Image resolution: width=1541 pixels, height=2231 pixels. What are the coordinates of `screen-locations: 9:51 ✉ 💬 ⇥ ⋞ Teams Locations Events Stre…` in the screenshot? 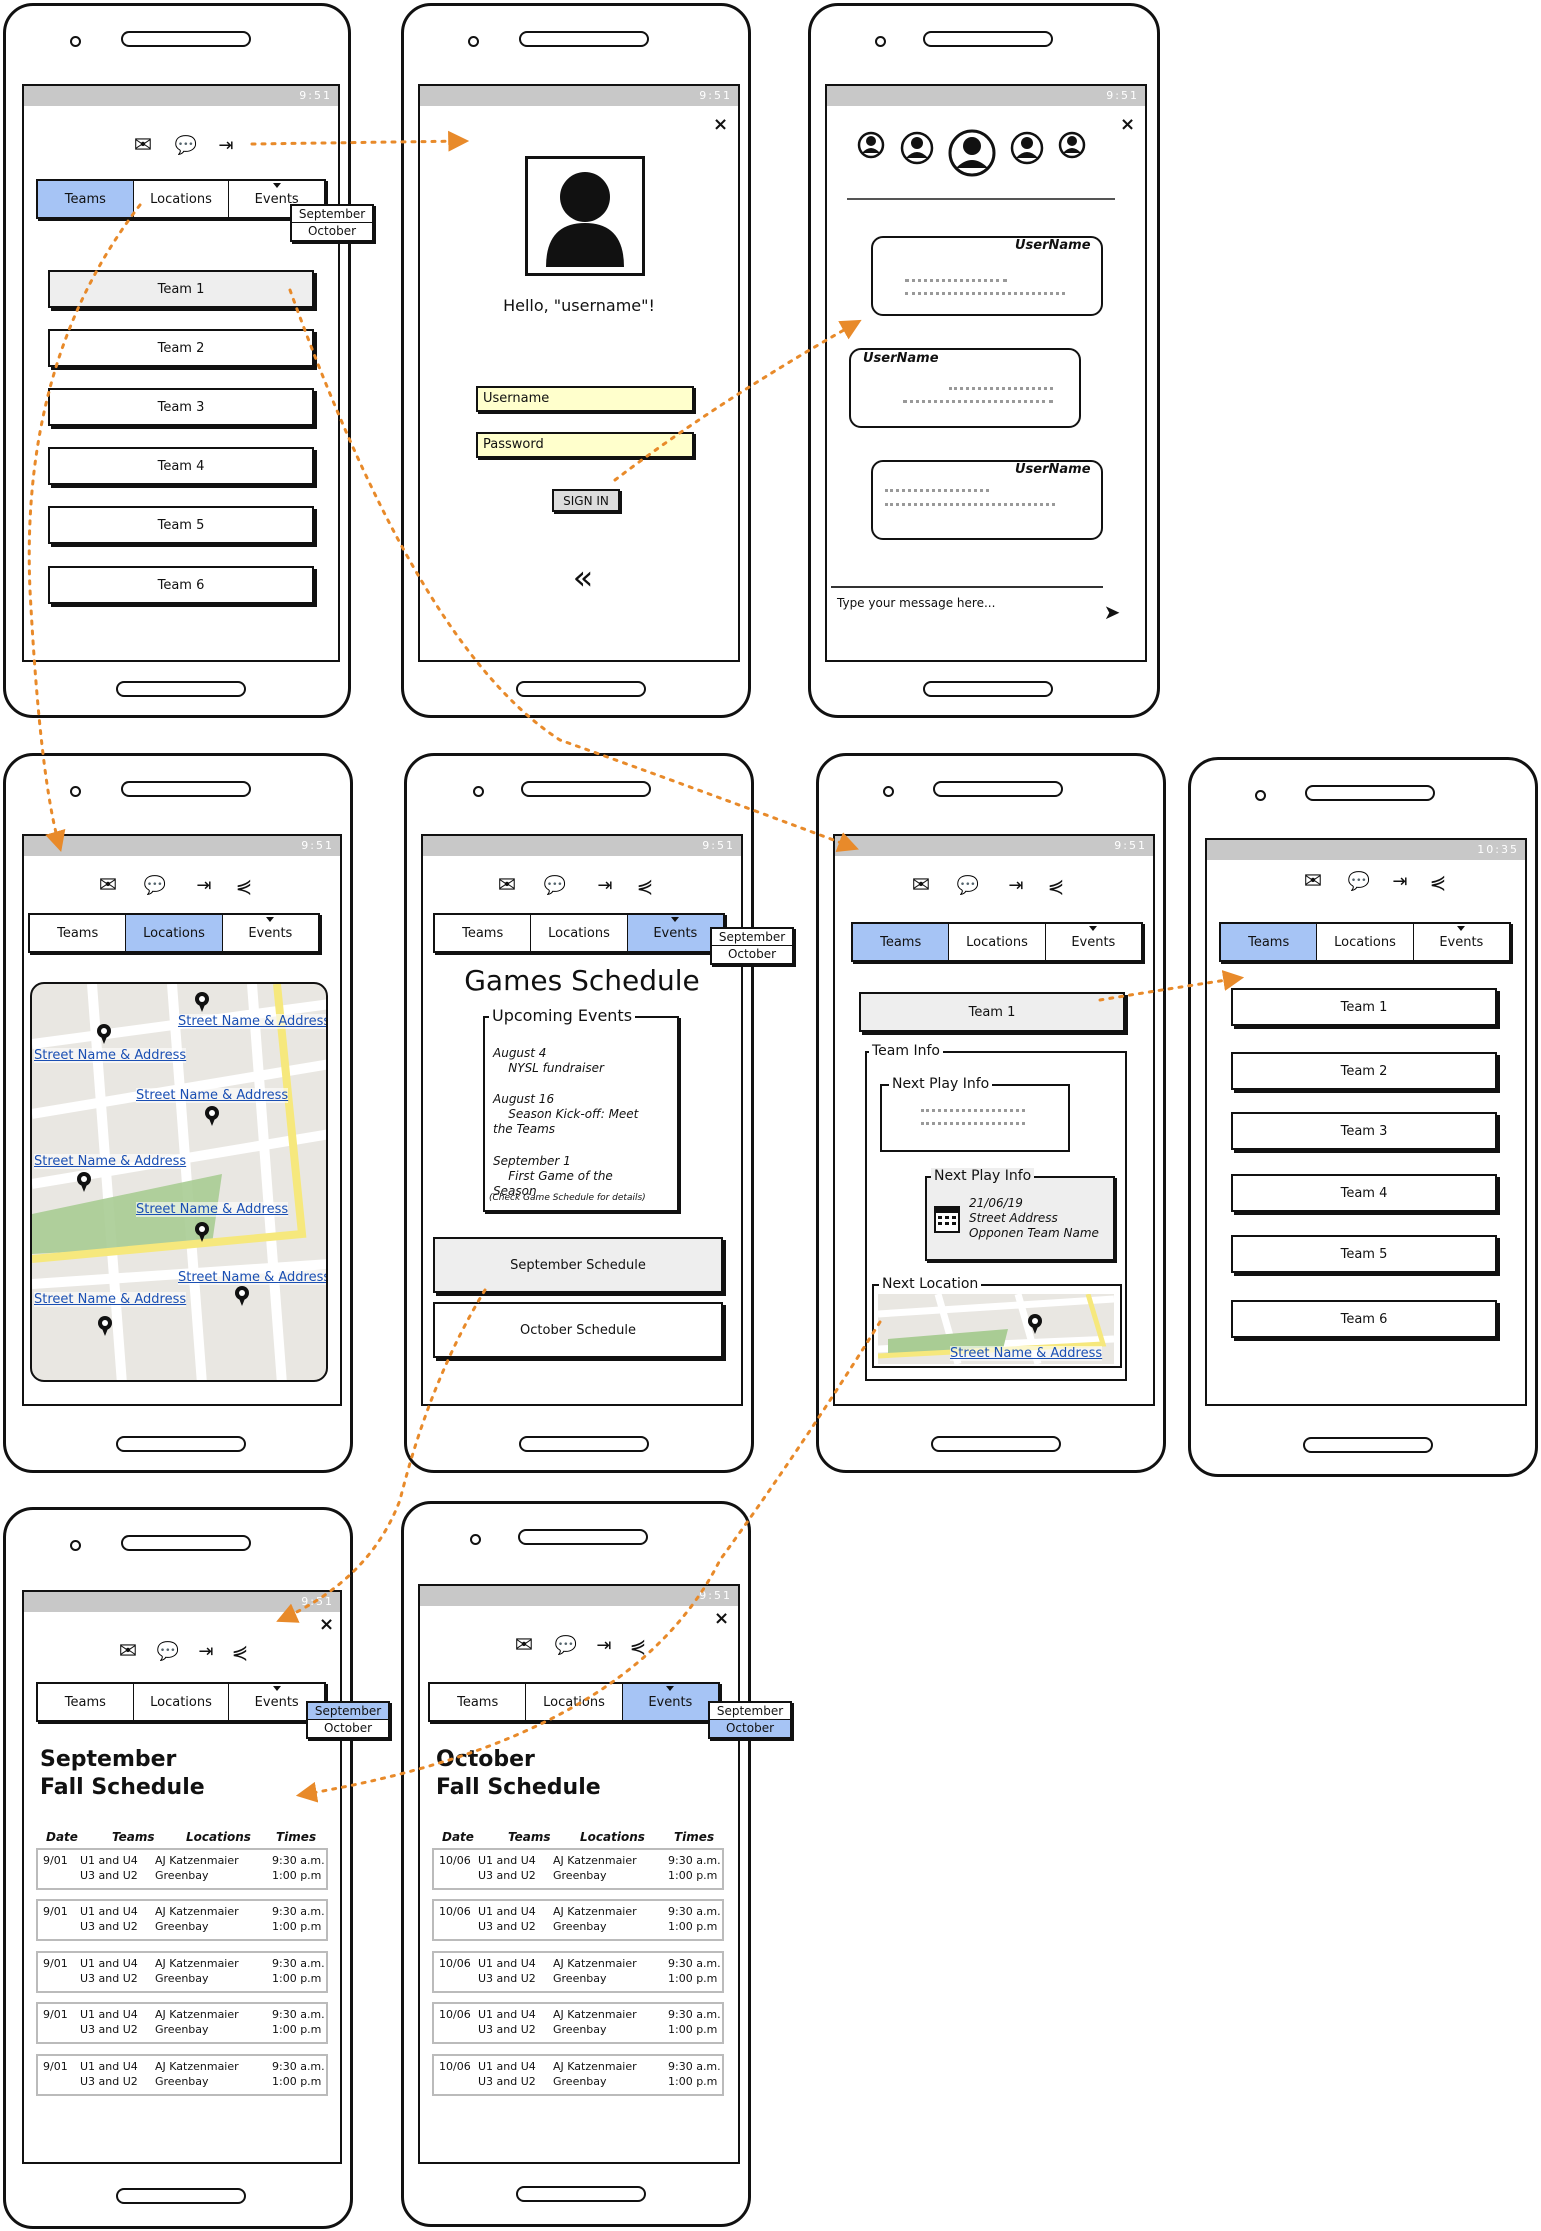 It's located at (182, 1120).